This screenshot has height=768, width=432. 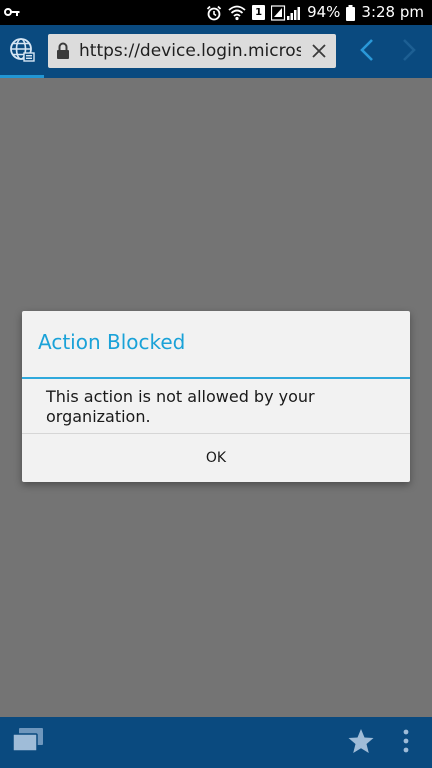 I want to click on dialog-title: Action Blocked, so click(x=112, y=342).